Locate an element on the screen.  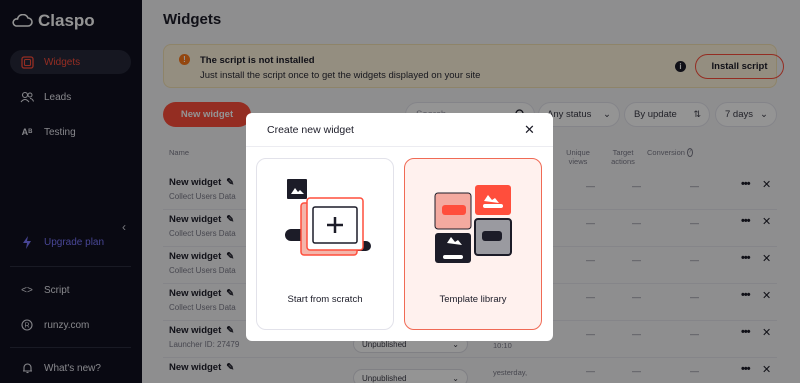
card-label: Template library is located at coordinates (473, 299).